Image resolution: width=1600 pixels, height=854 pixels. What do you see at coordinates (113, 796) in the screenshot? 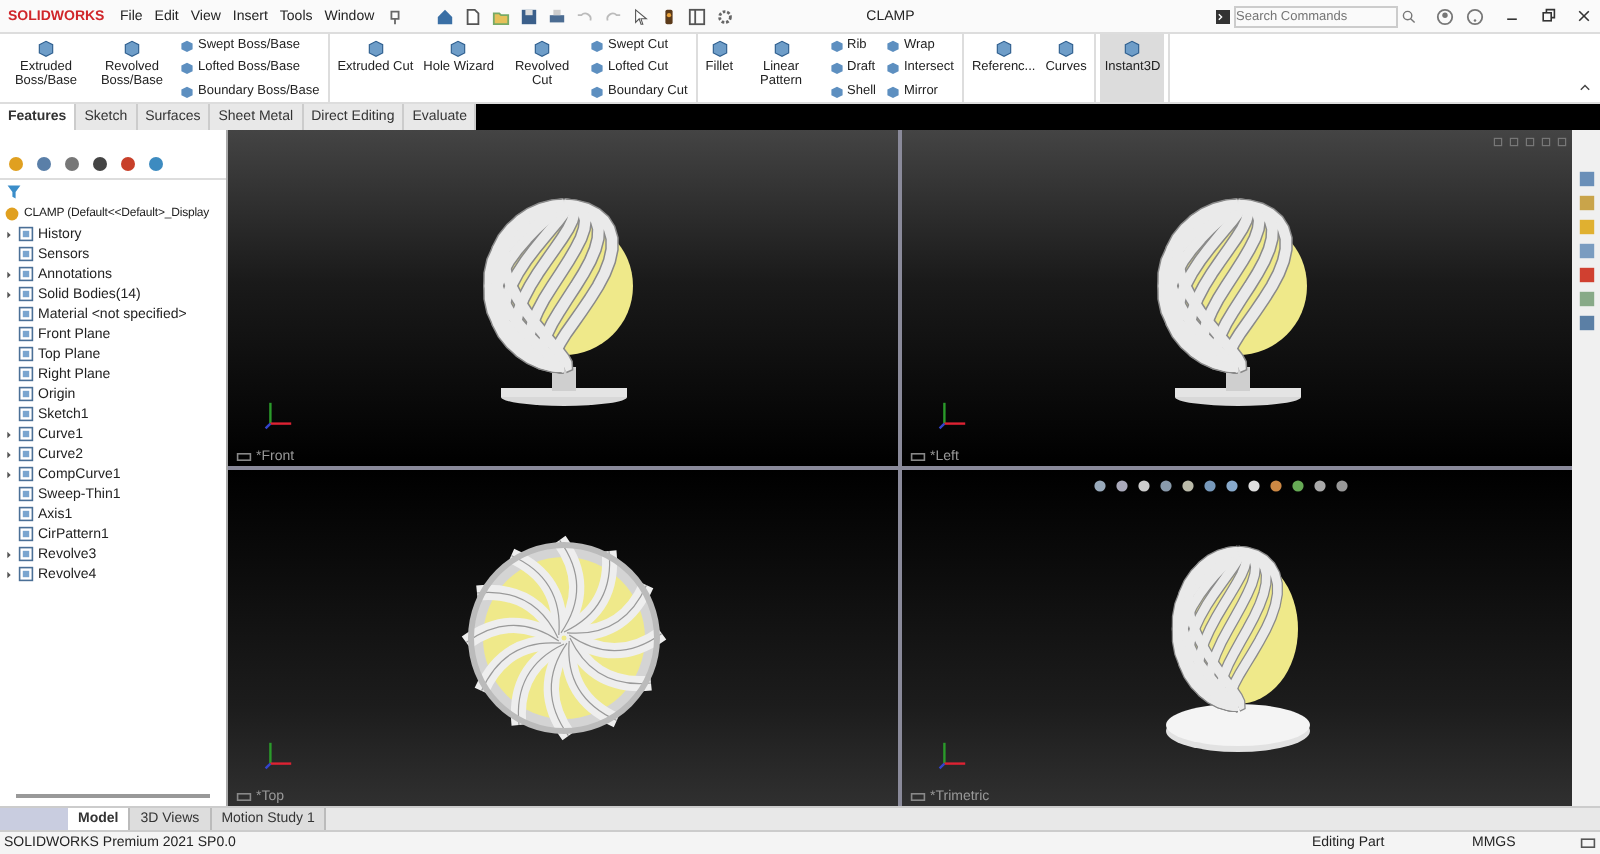
I see `scroll-bar` at bounding box center [113, 796].